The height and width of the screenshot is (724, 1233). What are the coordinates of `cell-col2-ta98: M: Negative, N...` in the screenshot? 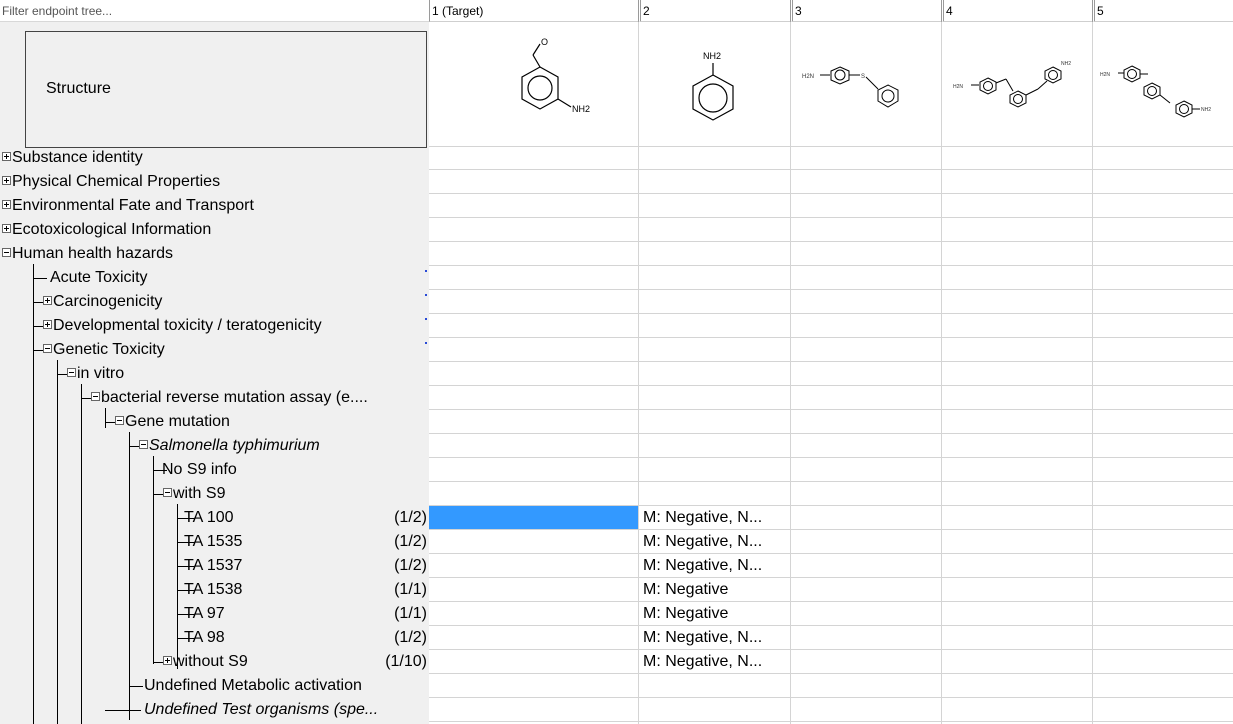 It's located at (702, 638).